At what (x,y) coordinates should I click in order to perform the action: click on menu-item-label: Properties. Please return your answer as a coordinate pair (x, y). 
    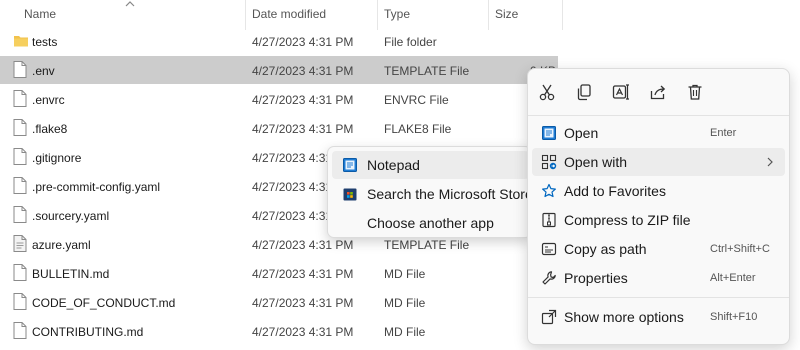
    Looking at the image, I should click on (596, 278).